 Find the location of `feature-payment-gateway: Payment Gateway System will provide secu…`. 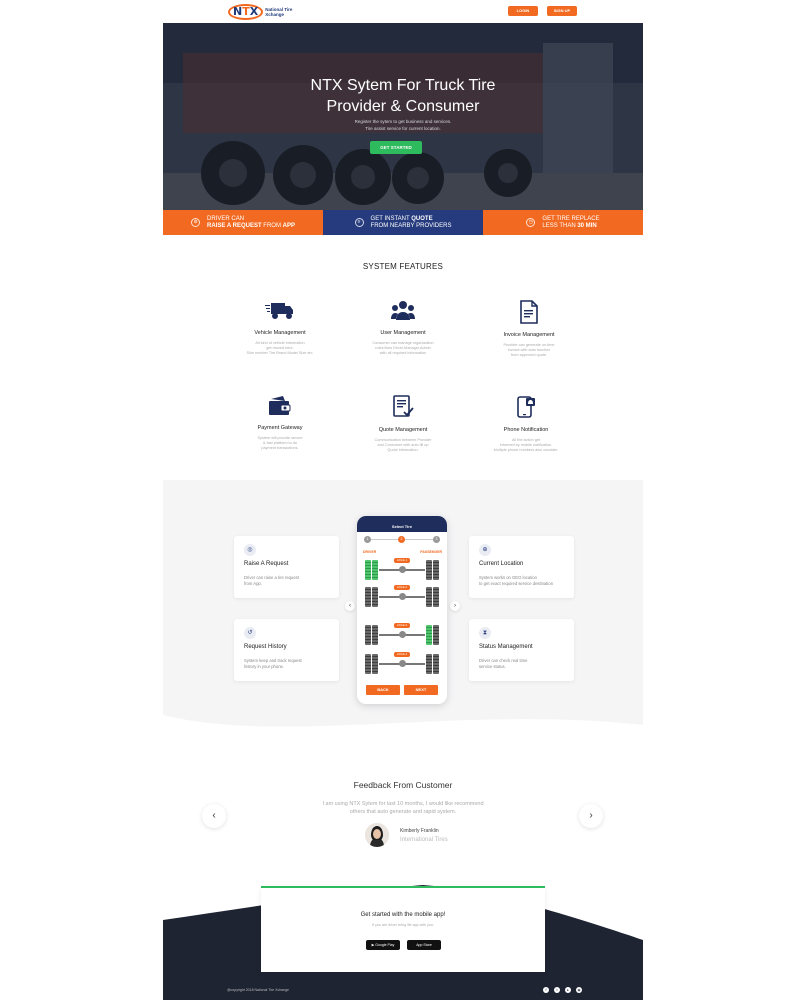

feature-payment-gateway: Payment Gateway System will provide secu… is located at coordinates (280, 423).